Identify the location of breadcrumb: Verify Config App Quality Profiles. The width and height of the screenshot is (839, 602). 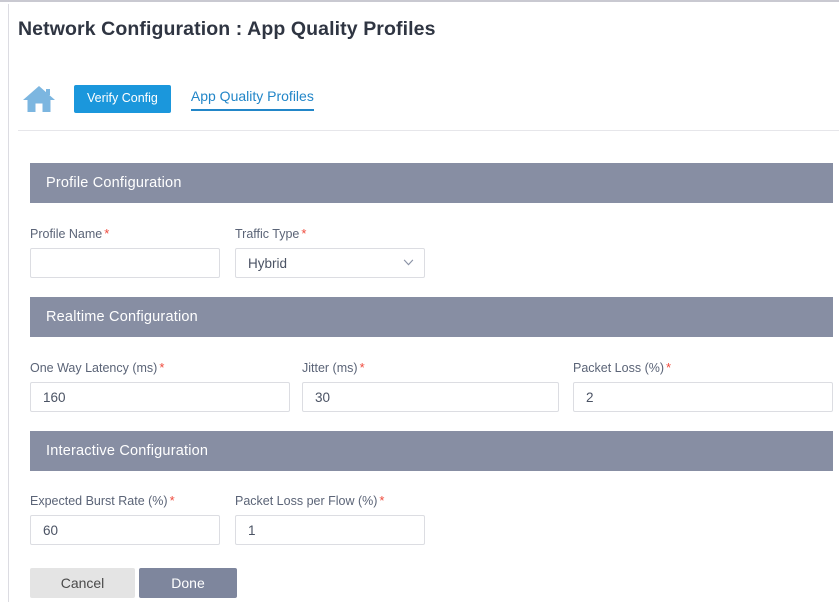
(166, 99).